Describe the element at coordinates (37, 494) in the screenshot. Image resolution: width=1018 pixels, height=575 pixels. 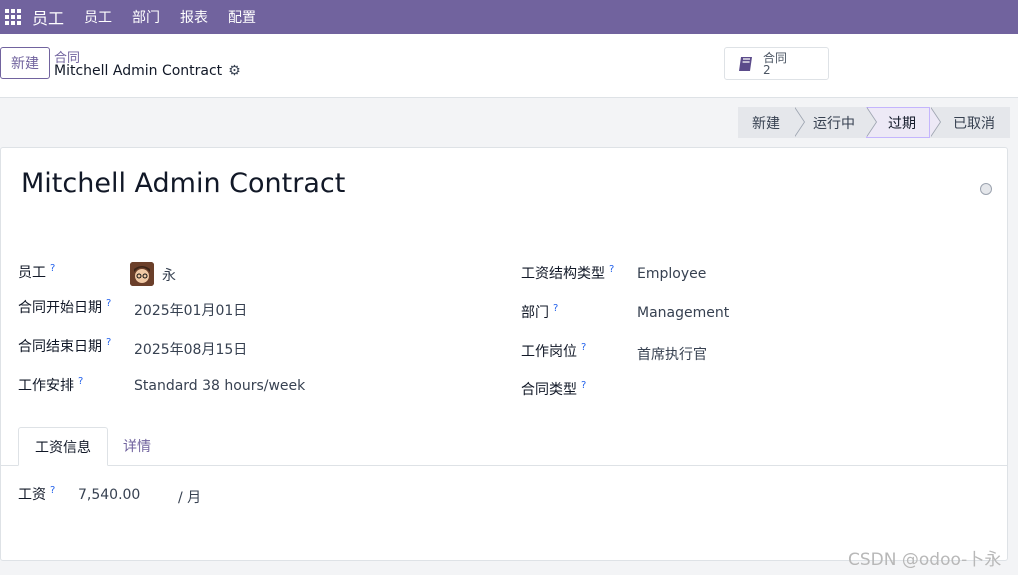
I see `wage-label: 工资?` at that location.